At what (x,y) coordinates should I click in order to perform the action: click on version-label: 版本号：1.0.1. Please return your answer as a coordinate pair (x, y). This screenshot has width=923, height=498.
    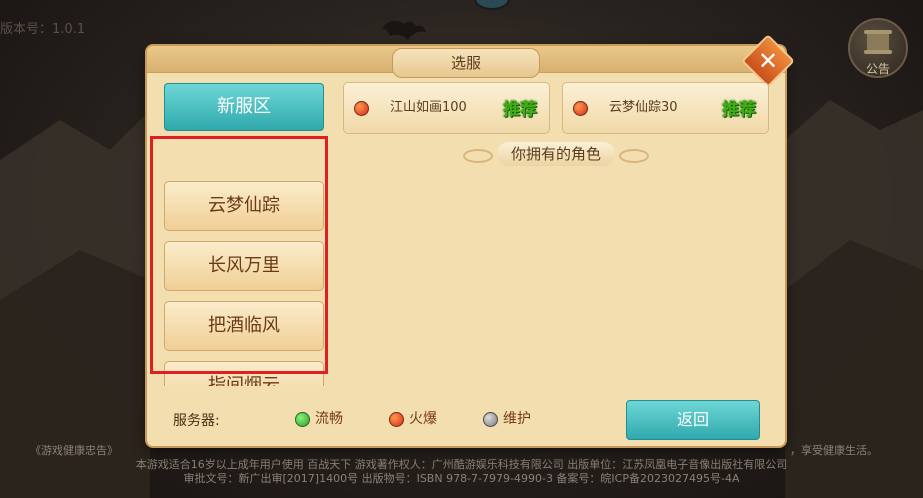
    Looking at the image, I should click on (43, 29).